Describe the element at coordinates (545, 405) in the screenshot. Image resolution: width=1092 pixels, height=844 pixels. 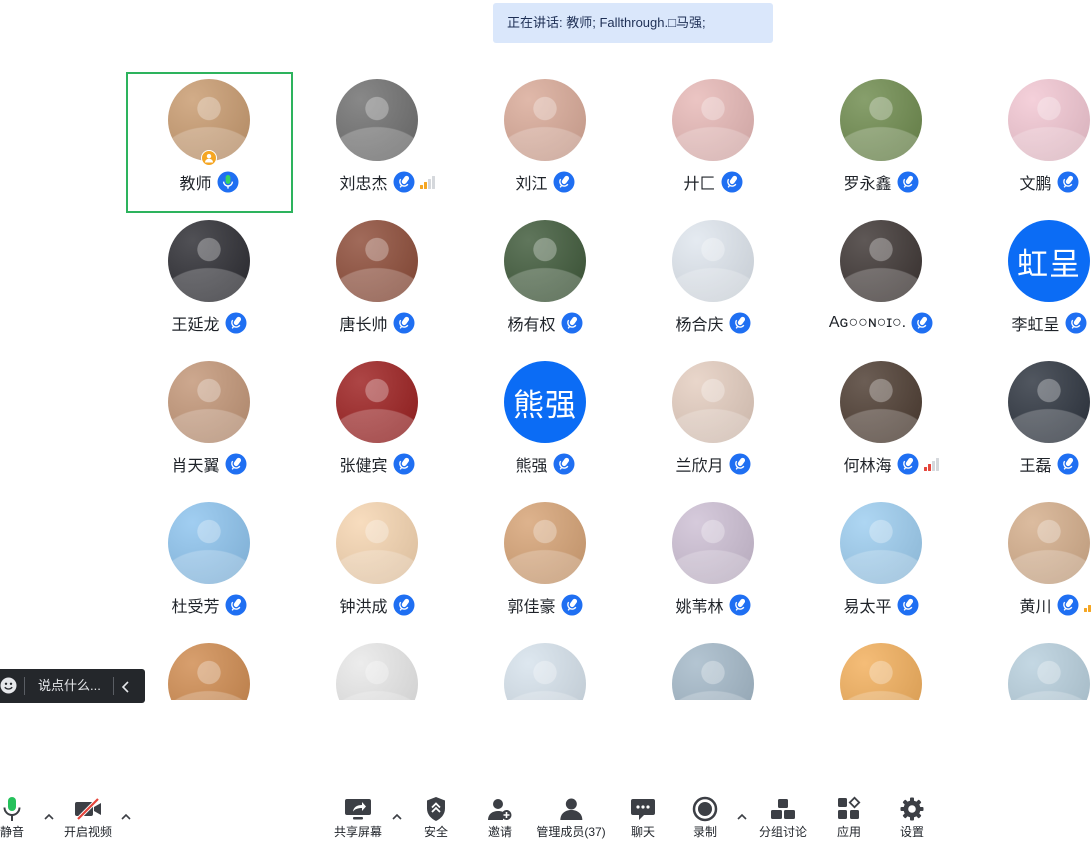
I see `avatar-initials: 熊强` at that location.